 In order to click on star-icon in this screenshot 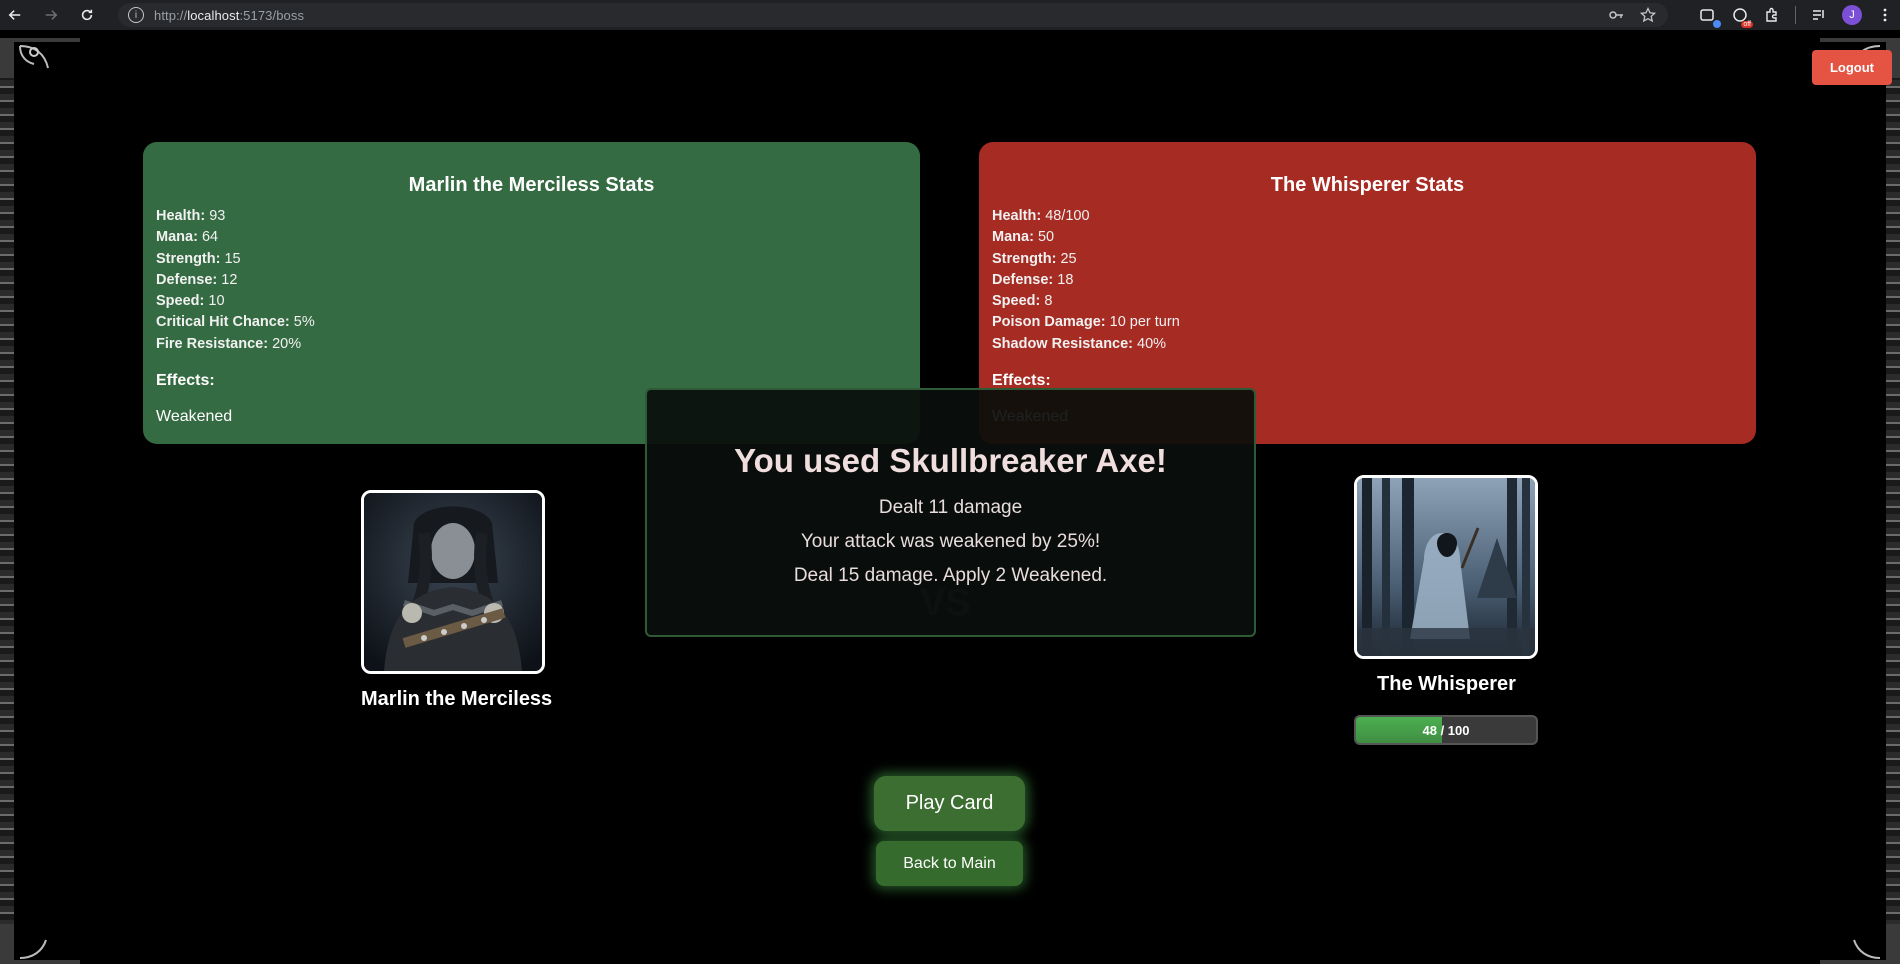, I will do `click(1648, 15)`.